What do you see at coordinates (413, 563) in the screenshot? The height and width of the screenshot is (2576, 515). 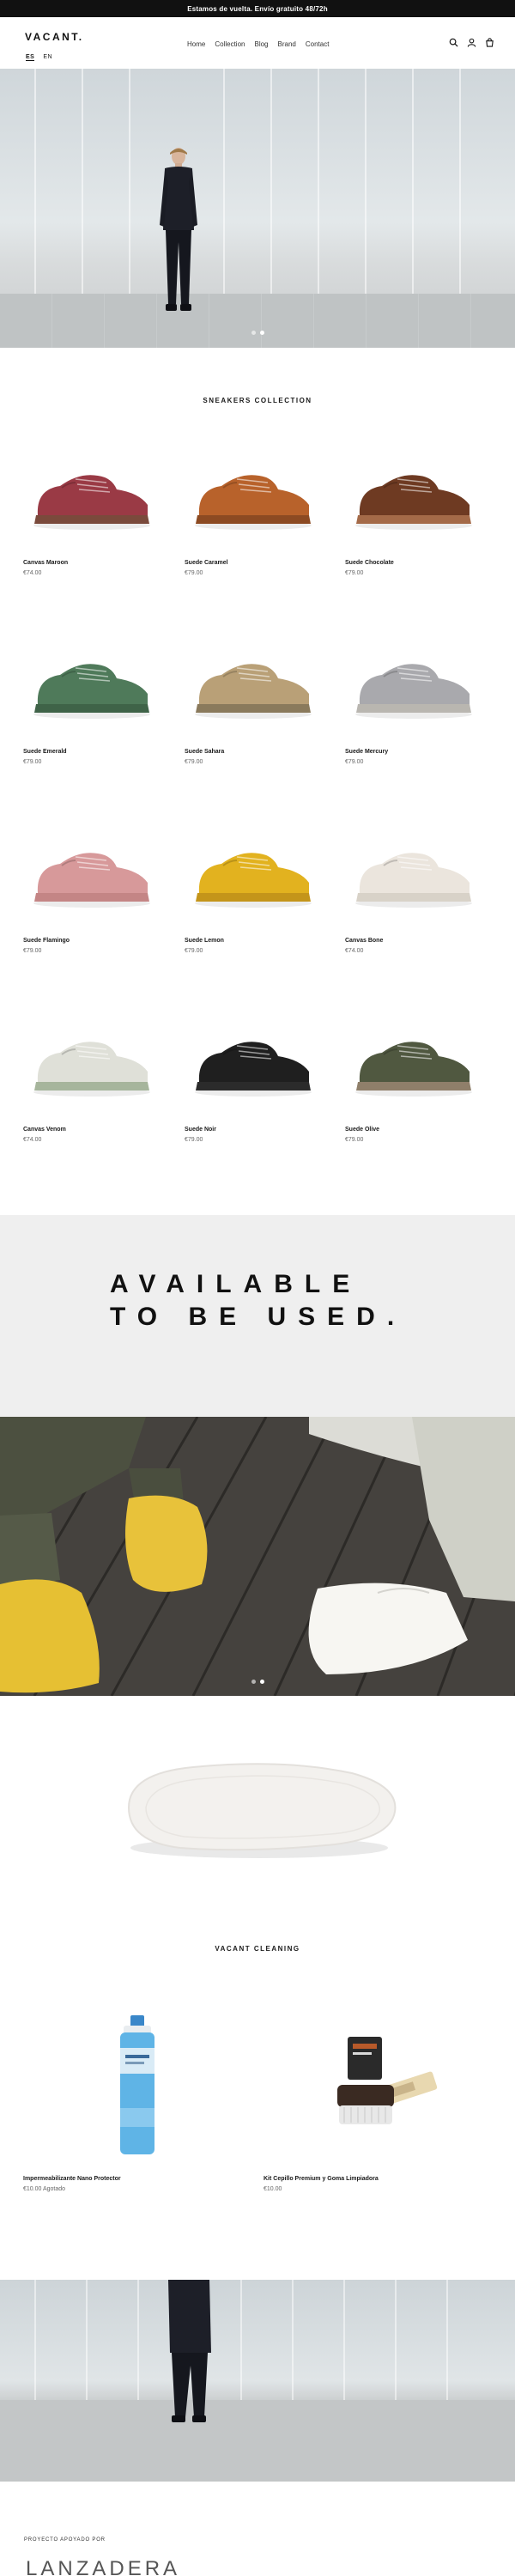 I see `product-name: Suede Chocolate` at bounding box center [413, 563].